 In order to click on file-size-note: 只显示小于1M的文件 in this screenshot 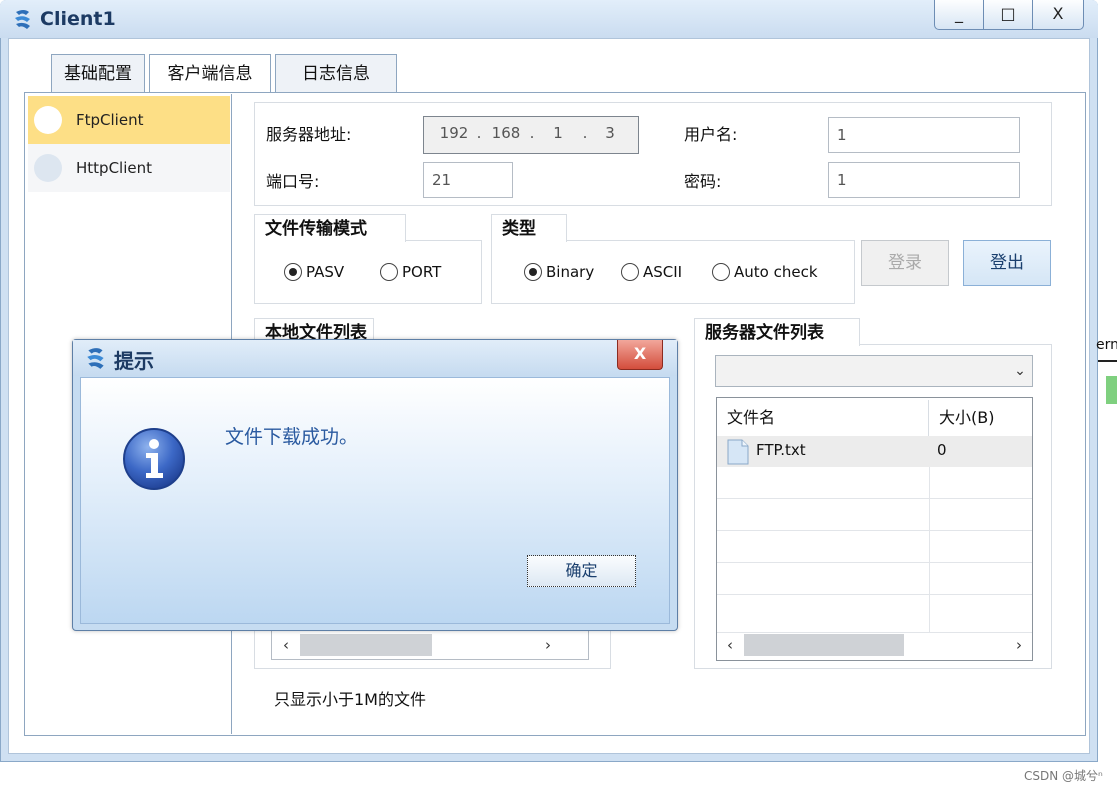, I will do `click(350, 699)`.